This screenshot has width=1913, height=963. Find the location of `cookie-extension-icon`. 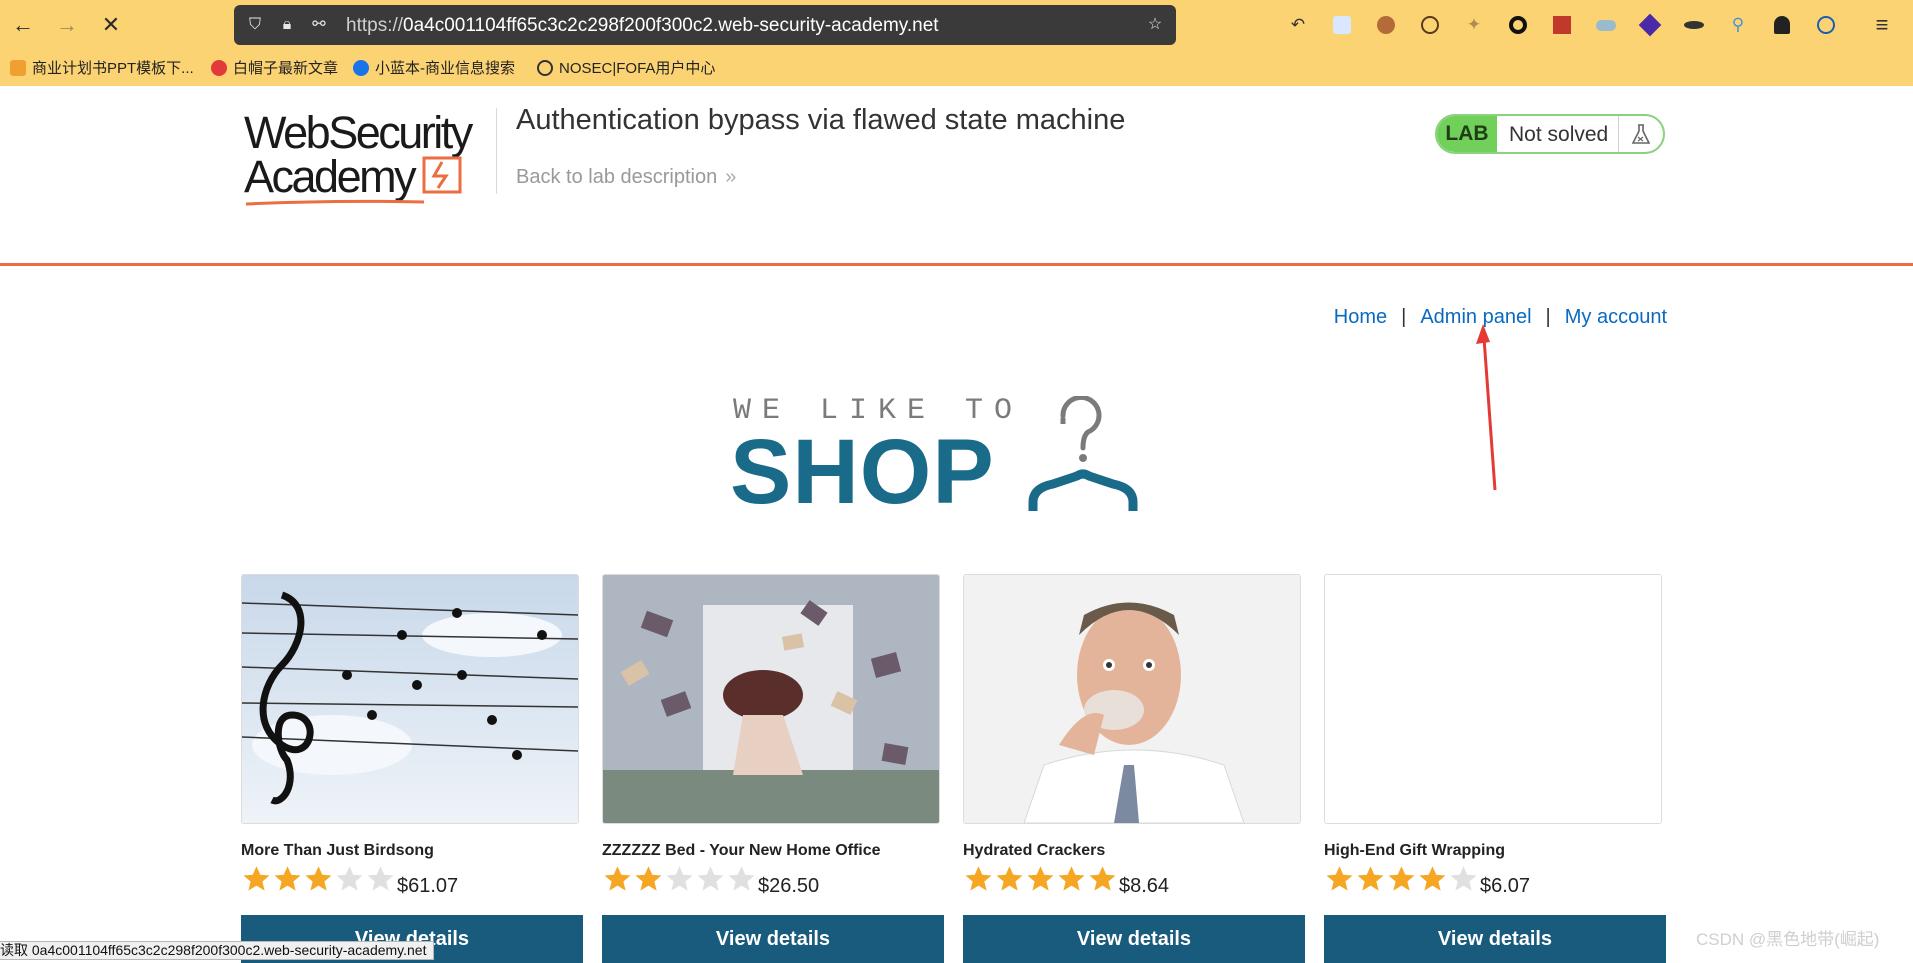

cookie-extension-icon is located at coordinates (1386, 25).